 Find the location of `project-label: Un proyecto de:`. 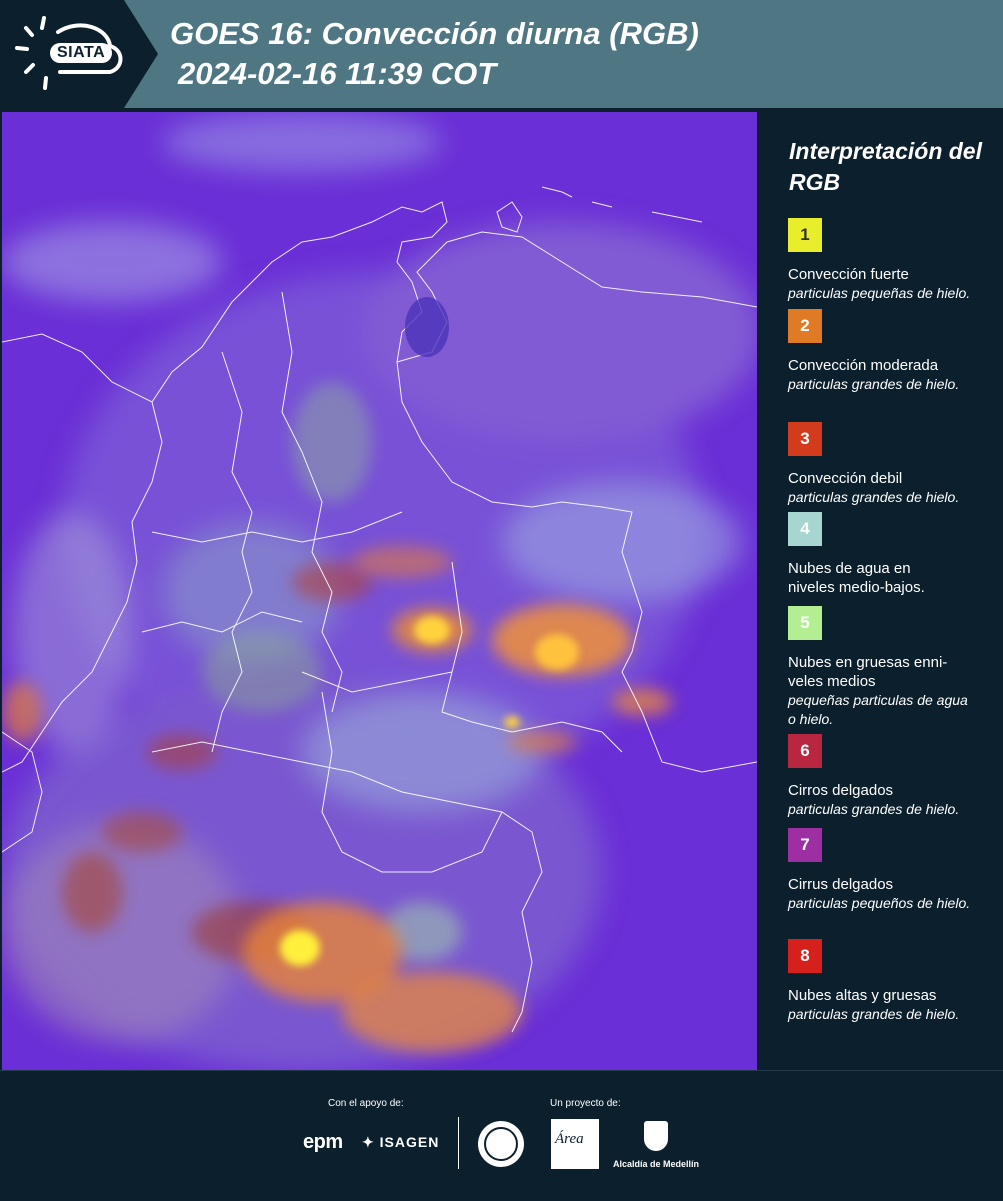

project-label: Un proyecto de: is located at coordinates (585, 1103).